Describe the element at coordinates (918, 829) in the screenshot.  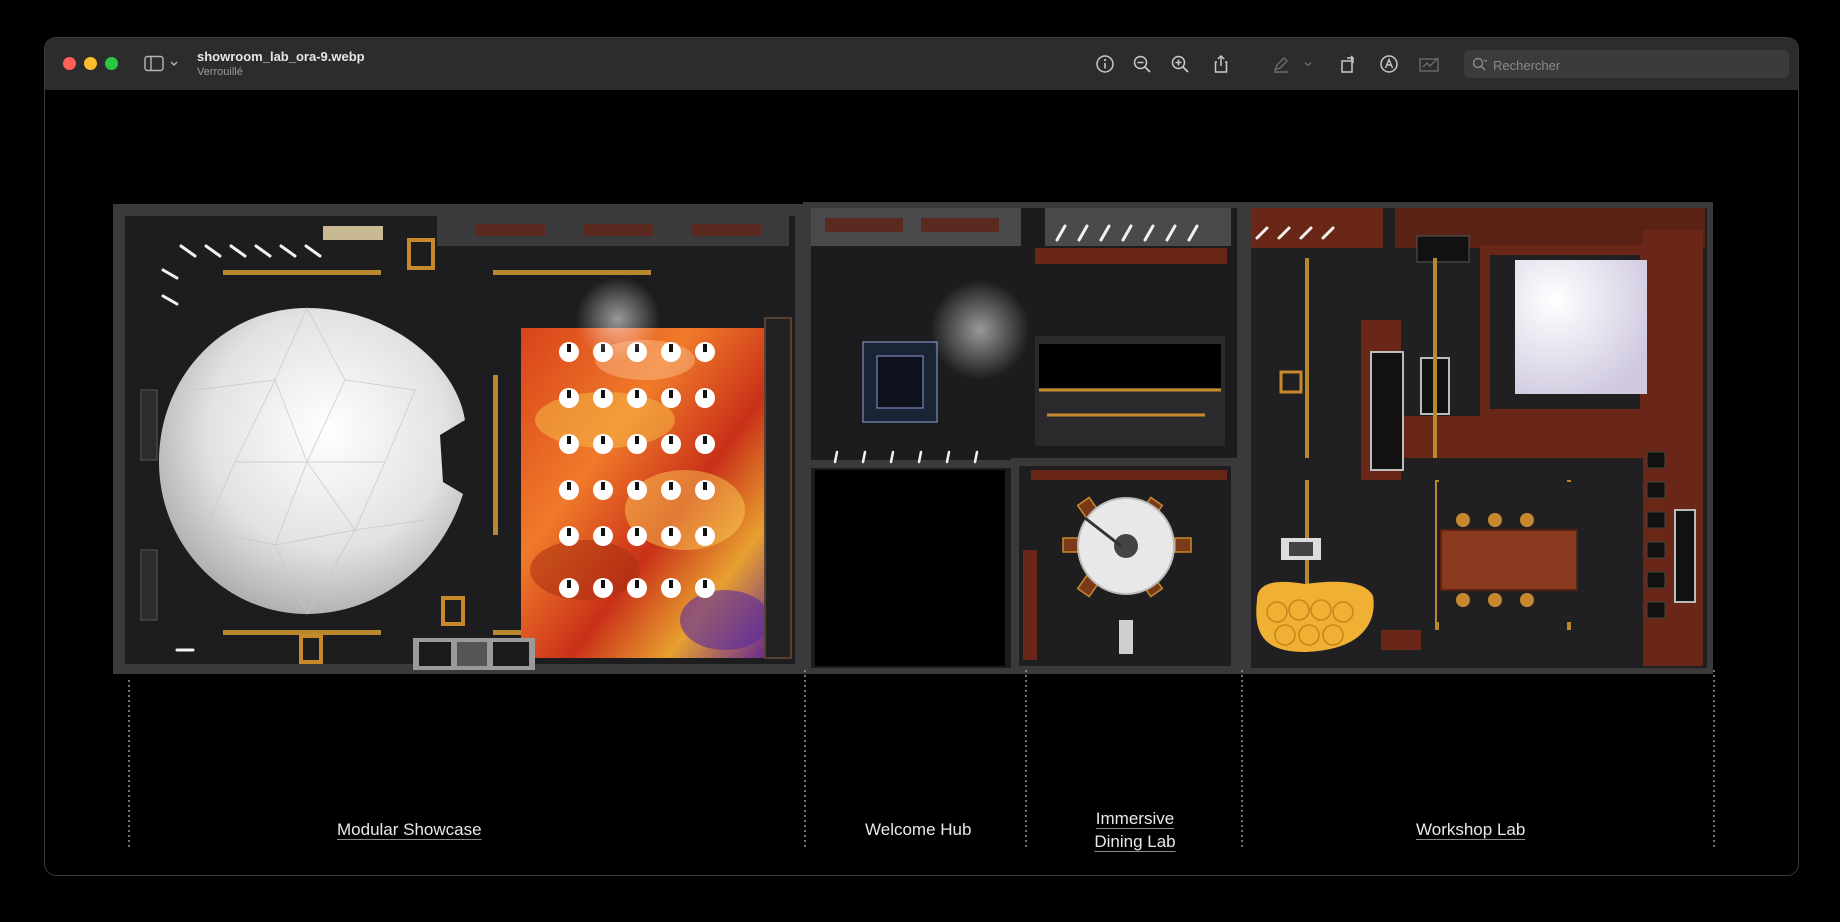
I see `zone-label-welcome-hub: Welcome Hub` at that location.